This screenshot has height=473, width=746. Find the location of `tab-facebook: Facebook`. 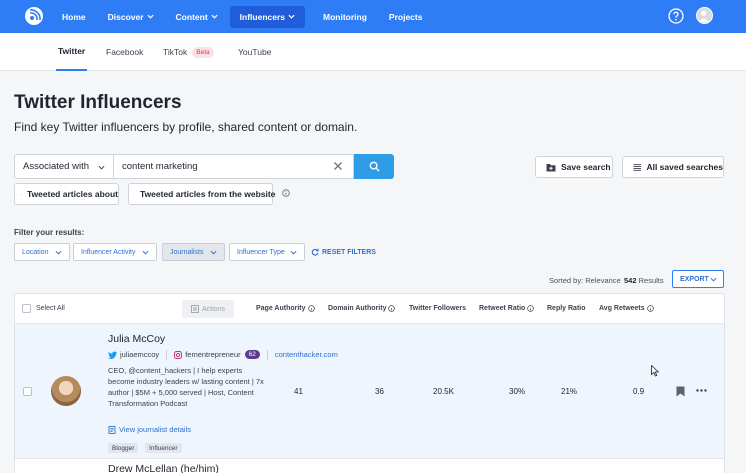

tab-facebook: Facebook is located at coordinates (124, 52).